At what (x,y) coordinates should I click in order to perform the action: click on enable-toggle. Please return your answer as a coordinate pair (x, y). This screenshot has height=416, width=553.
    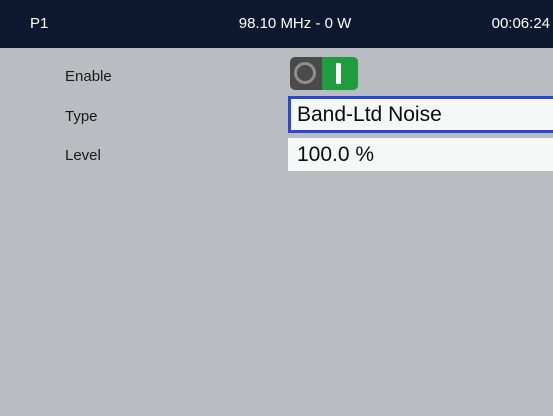
    Looking at the image, I should click on (324, 73).